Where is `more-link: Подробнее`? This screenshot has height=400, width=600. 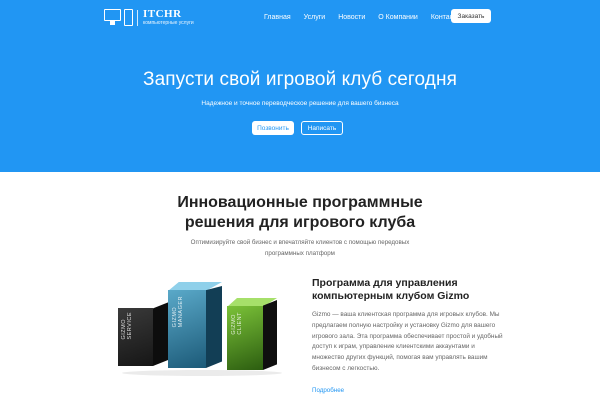
more-link: Подробнее is located at coordinates (328, 390).